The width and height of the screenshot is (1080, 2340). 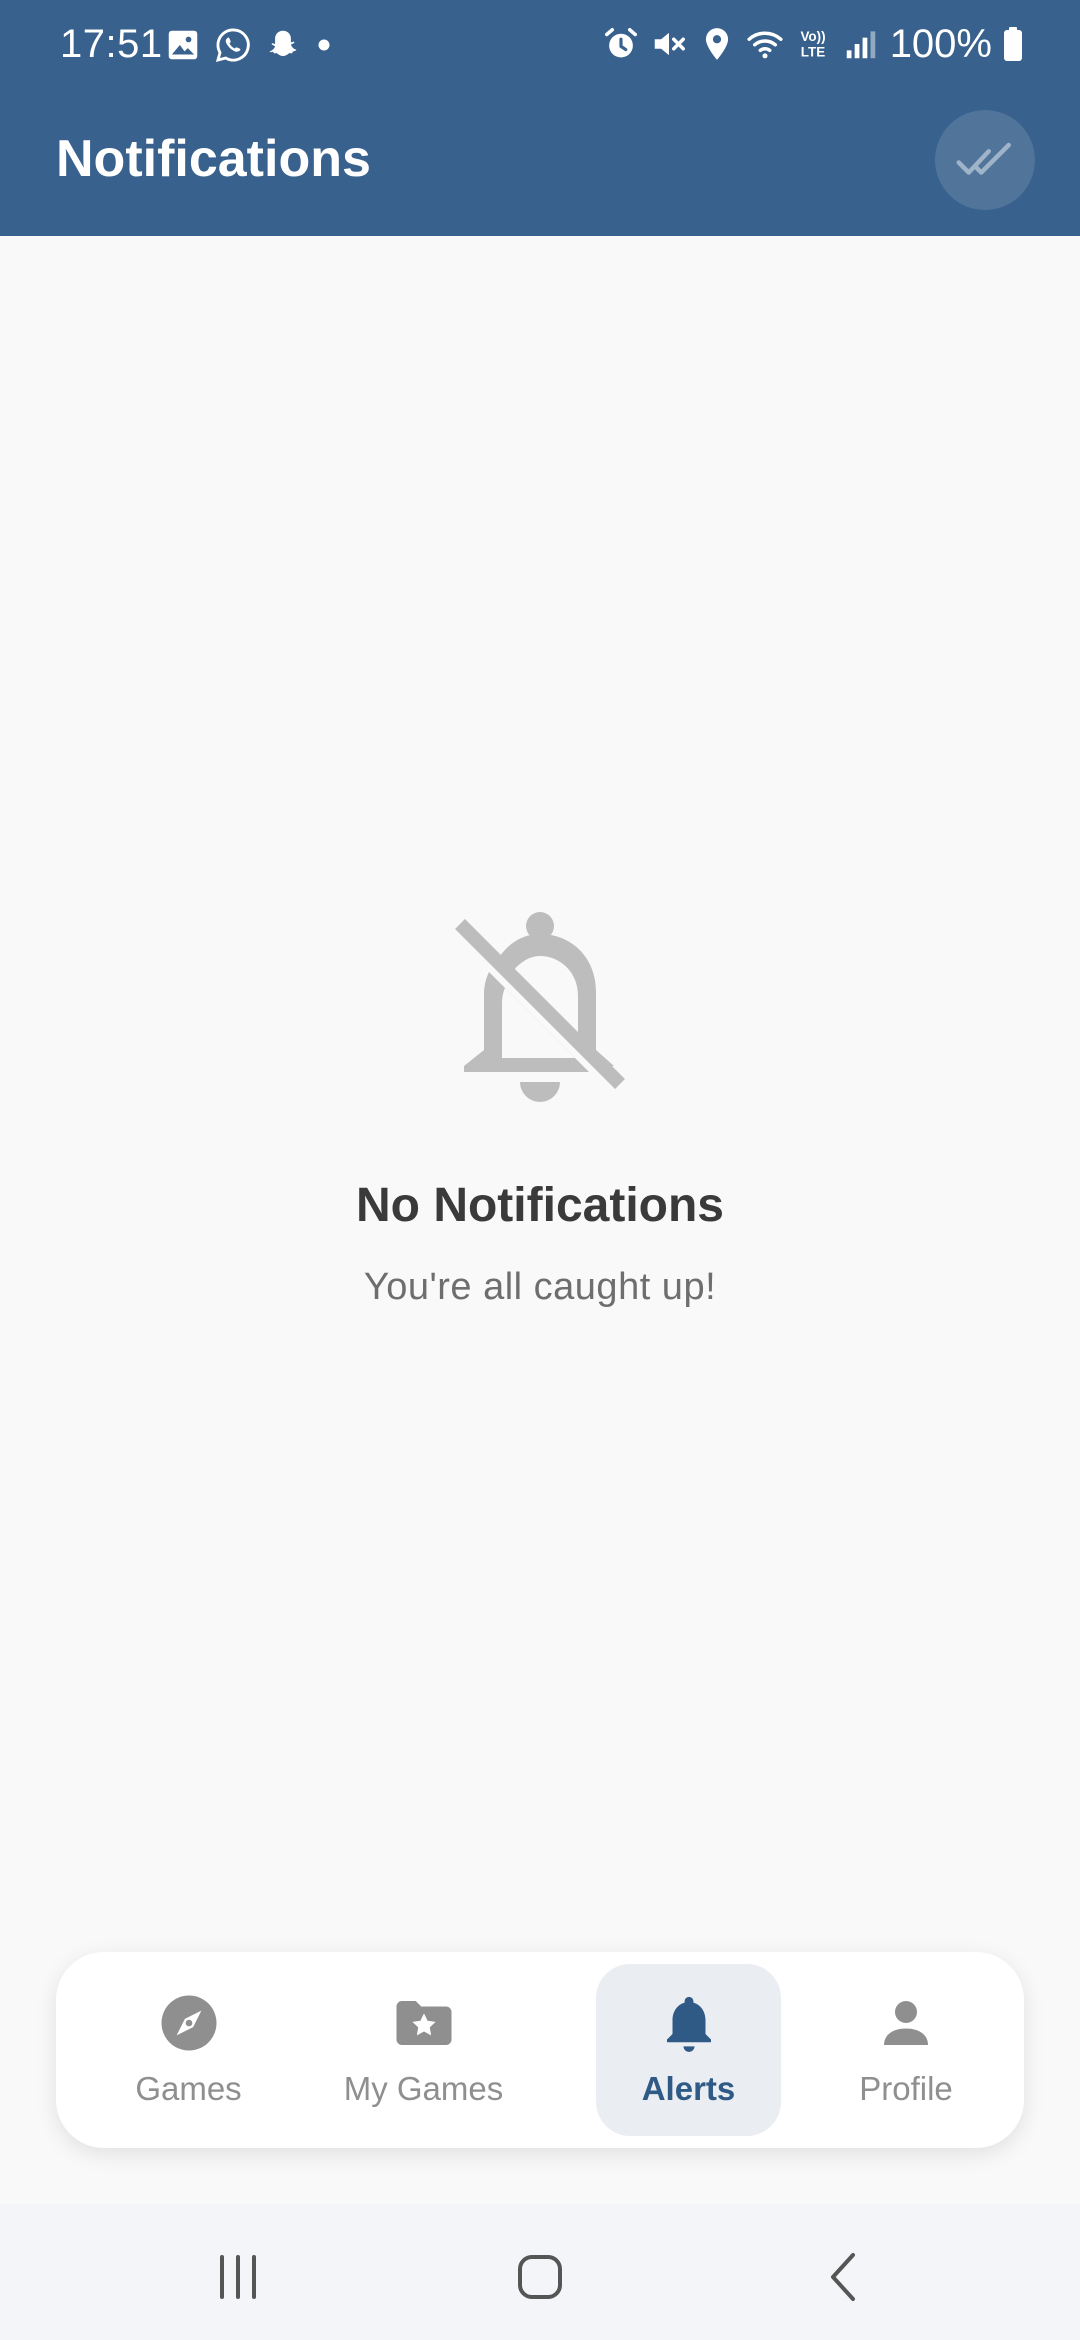 I want to click on whatsapp-icon, so click(x=232, y=45).